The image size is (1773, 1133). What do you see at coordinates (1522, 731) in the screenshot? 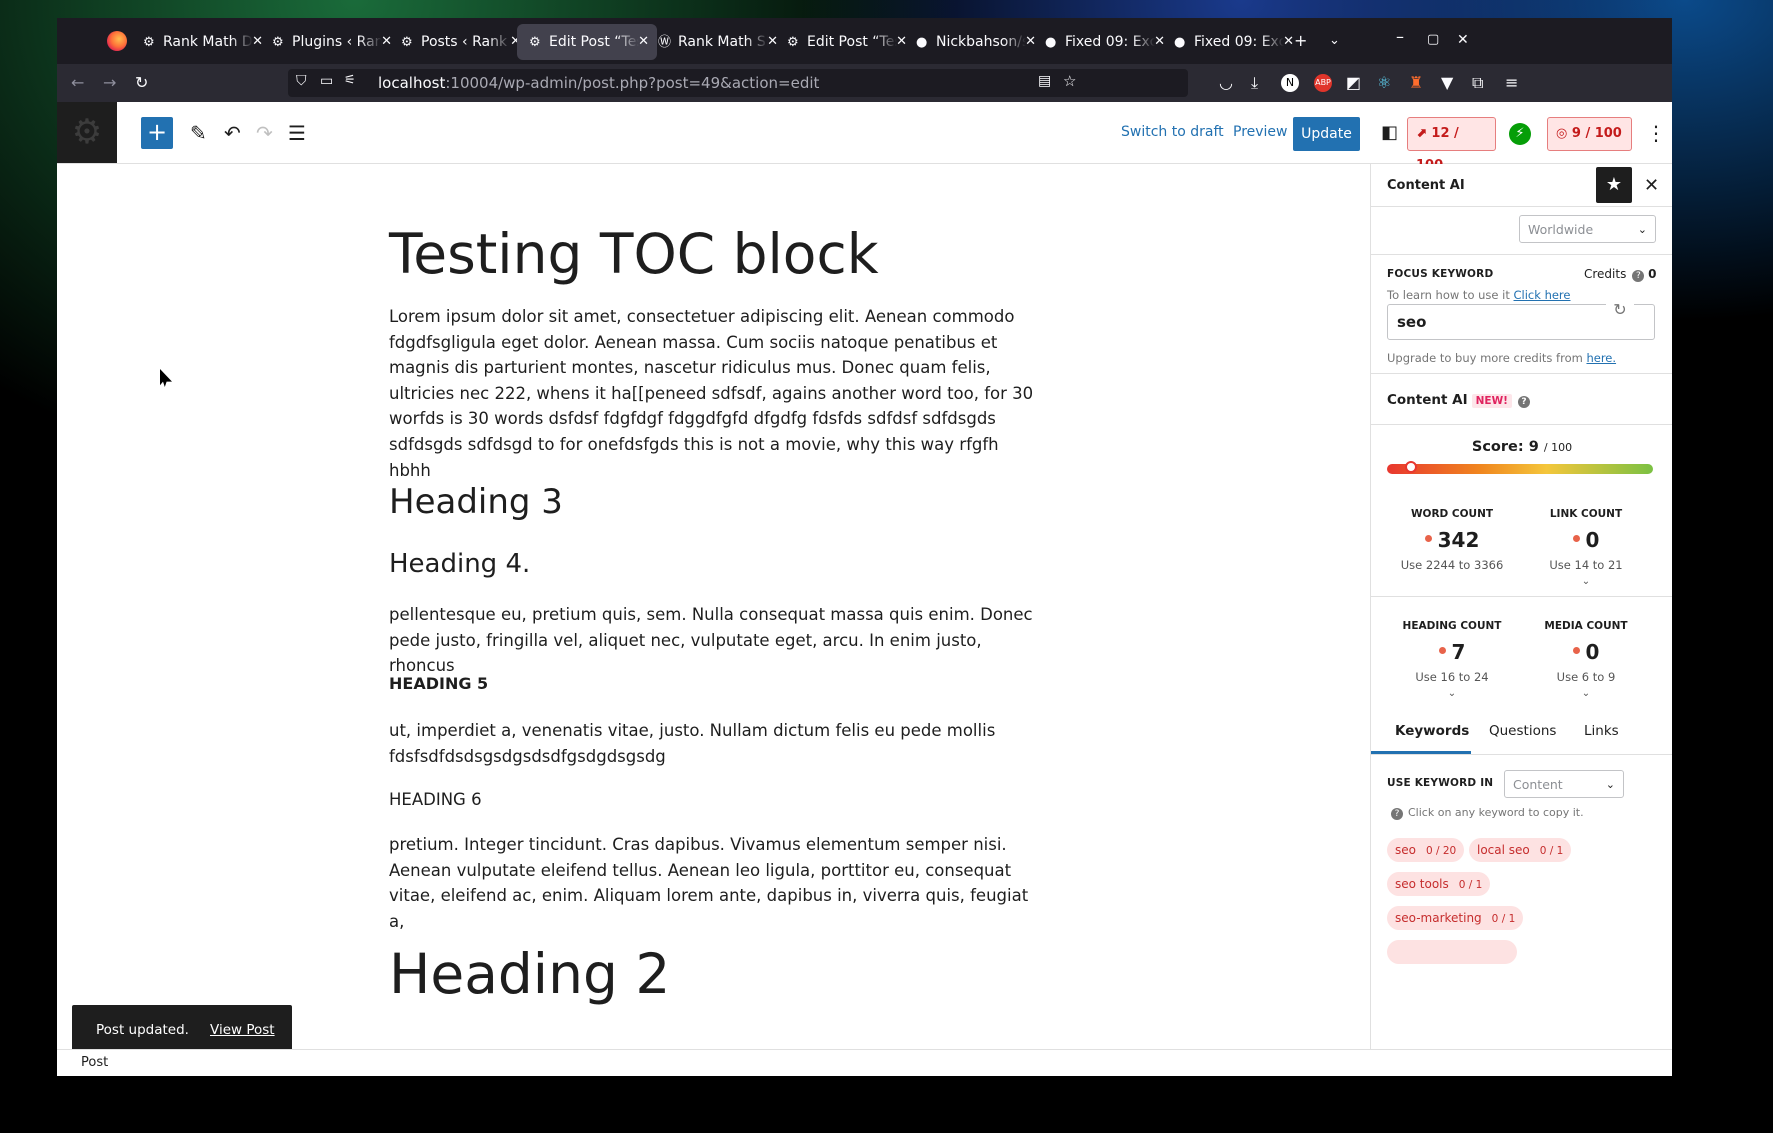
I see `tab-questions: Questions` at bounding box center [1522, 731].